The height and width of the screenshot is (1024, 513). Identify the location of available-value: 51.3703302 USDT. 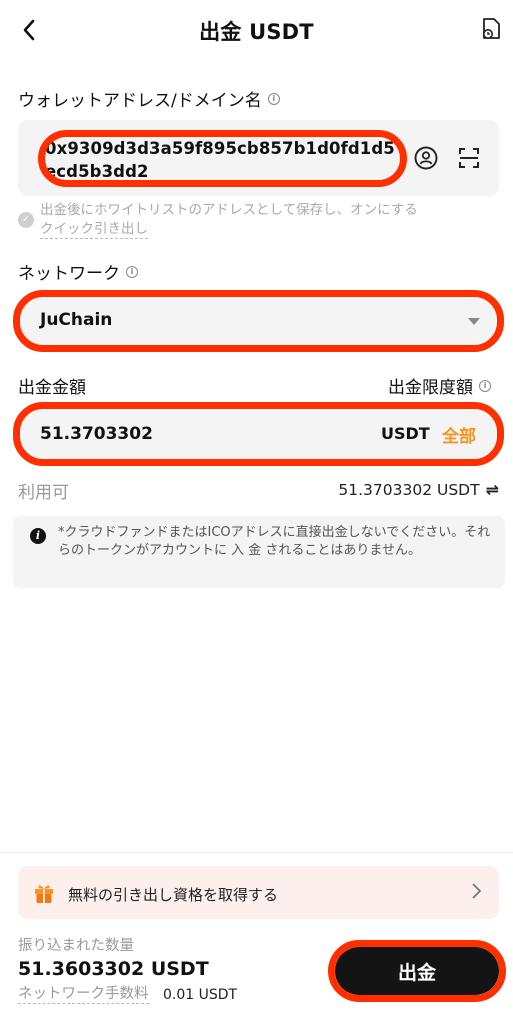
(409, 489).